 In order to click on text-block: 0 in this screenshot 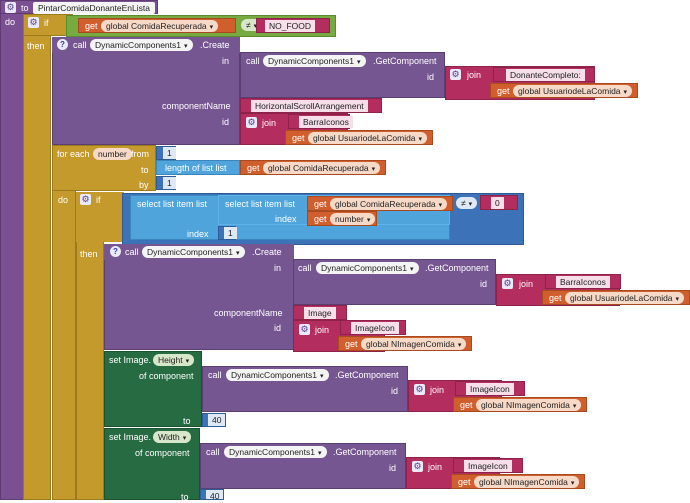, I will do `click(499, 202)`.